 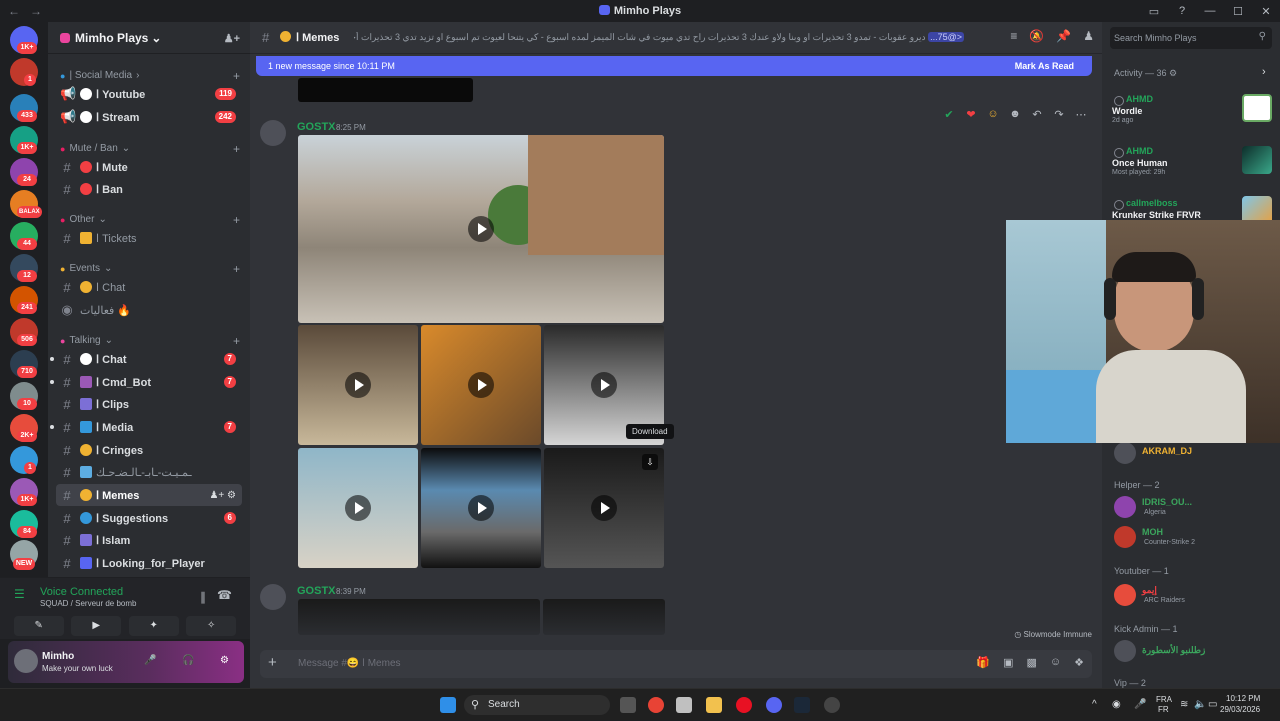 What do you see at coordinates (774, 705) in the screenshot?
I see `discord-icon` at bounding box center [774, 705].